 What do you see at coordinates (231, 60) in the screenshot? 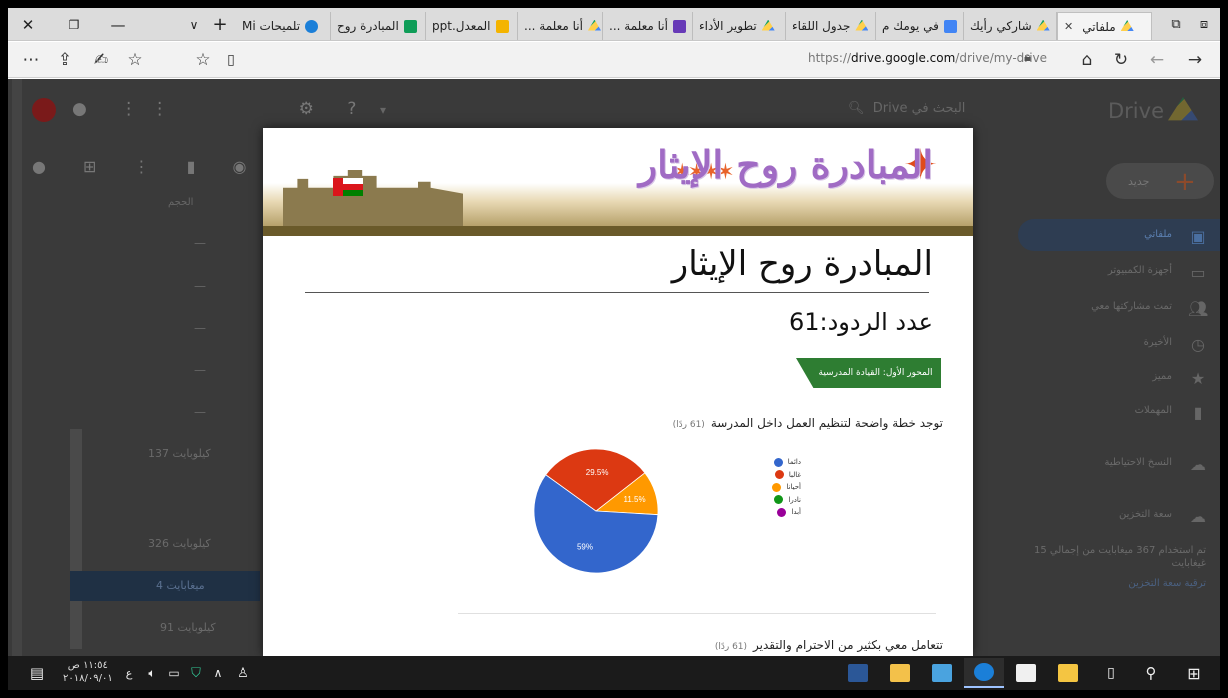
I see `reading-view-icon: ▯` at bounding box center [231, 60].